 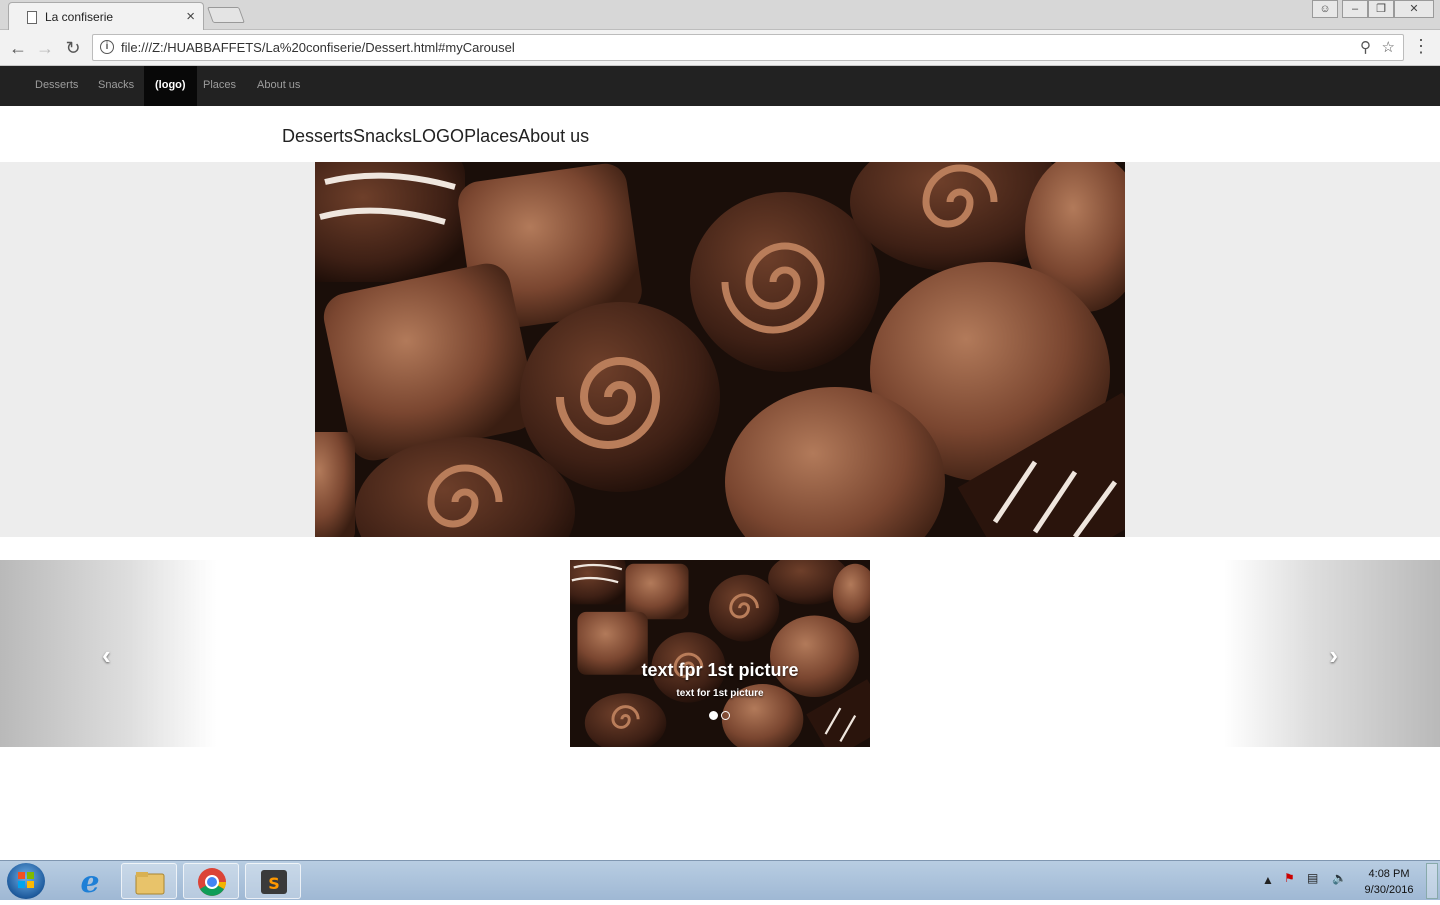 What do you see at coordinates (1421, 46) in the screenshot?
I see `browser-menu-icon: ⋮` at bounding box center [1421, 46].